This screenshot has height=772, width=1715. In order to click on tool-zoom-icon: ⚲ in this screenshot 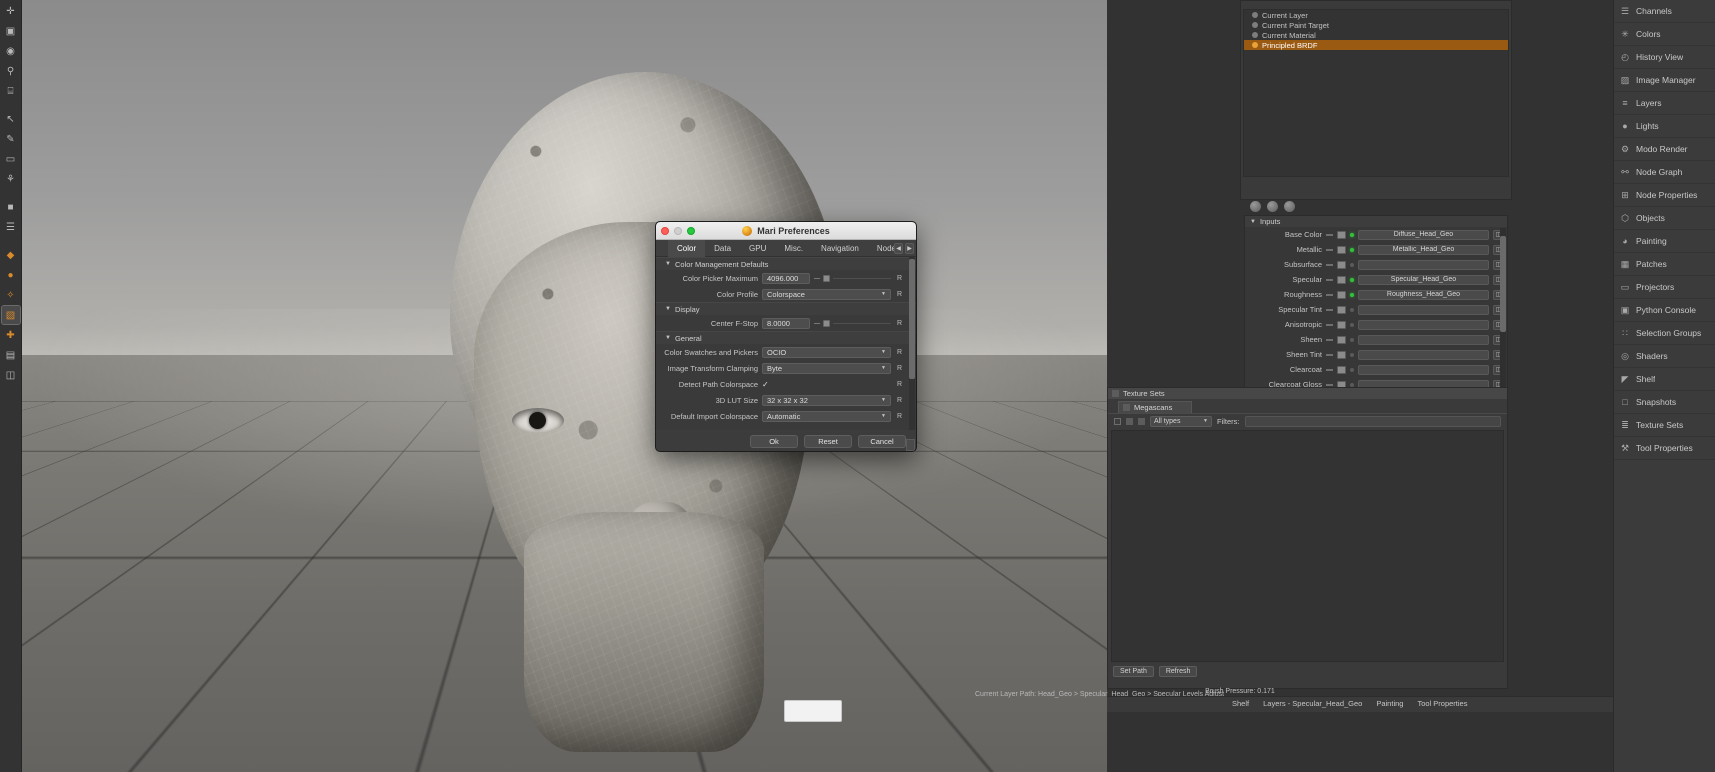, I will do `click(11, 71)`.